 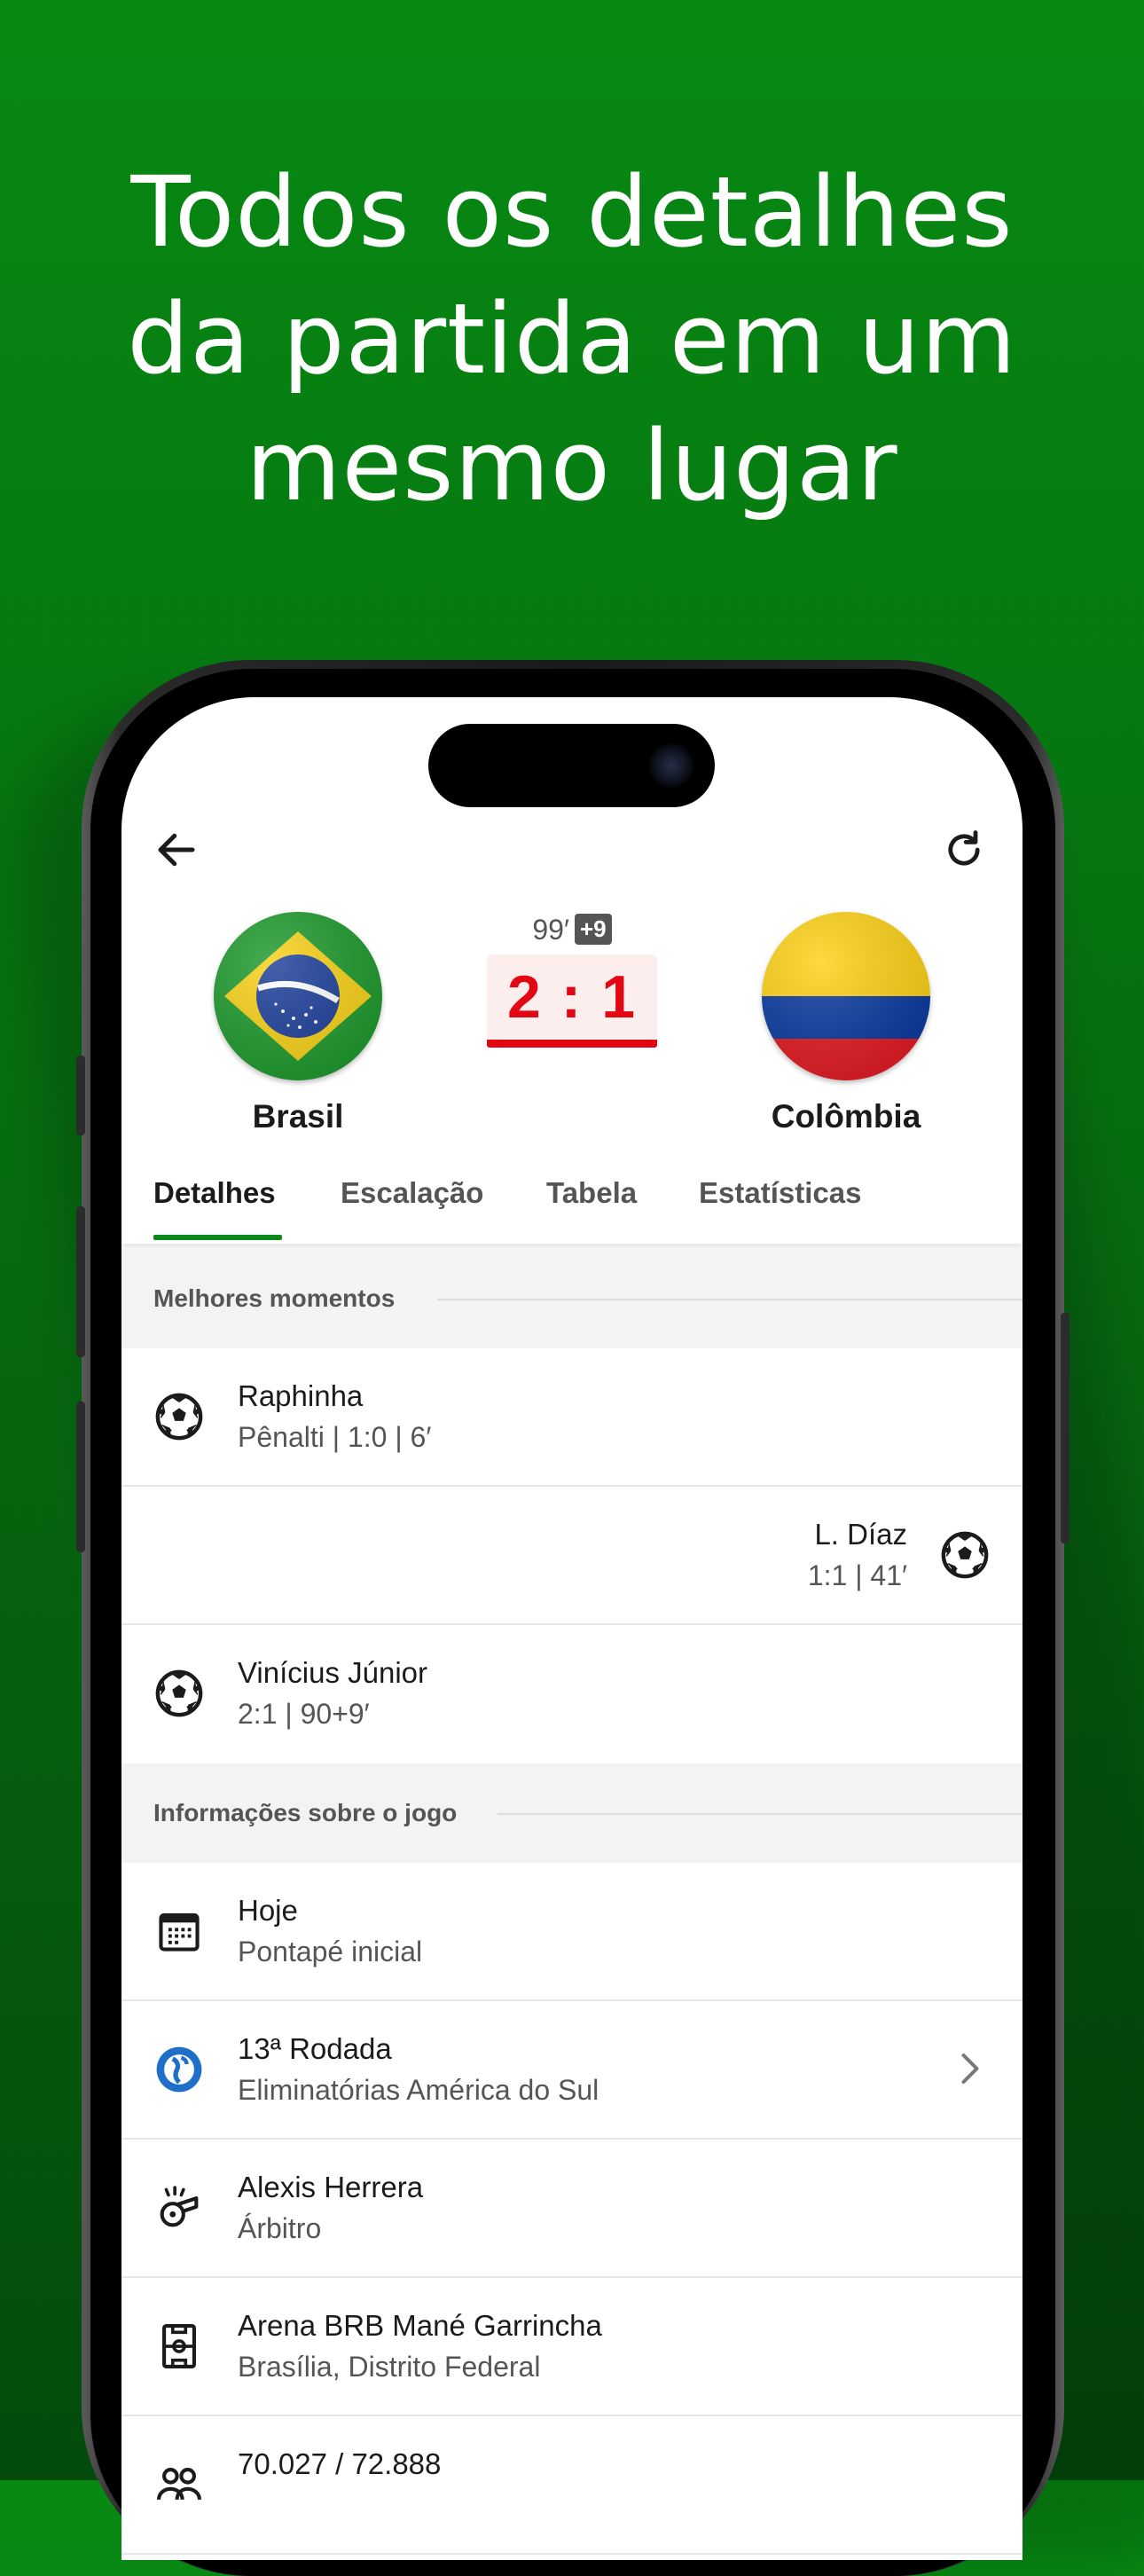 What do you see at coordinates (671, 765) in the screenshot?
I see `front-camera` at bounding box center [671, 765].